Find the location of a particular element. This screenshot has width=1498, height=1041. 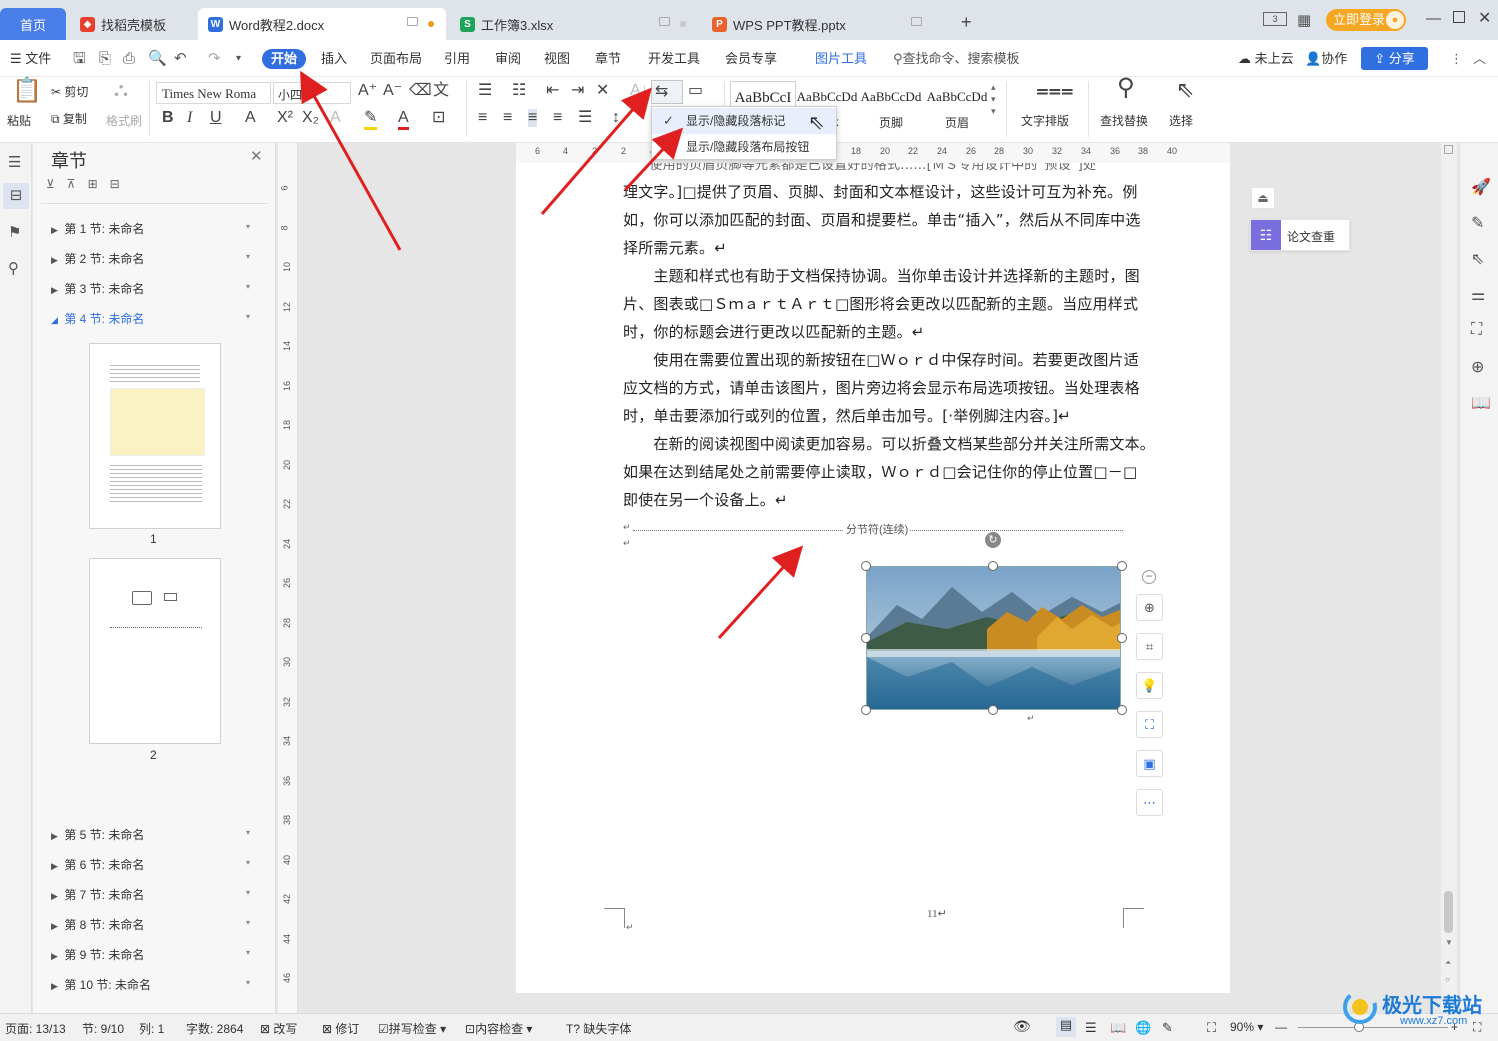

fit-page-icon: ⛶ is located at coordinates (1211, 1028).